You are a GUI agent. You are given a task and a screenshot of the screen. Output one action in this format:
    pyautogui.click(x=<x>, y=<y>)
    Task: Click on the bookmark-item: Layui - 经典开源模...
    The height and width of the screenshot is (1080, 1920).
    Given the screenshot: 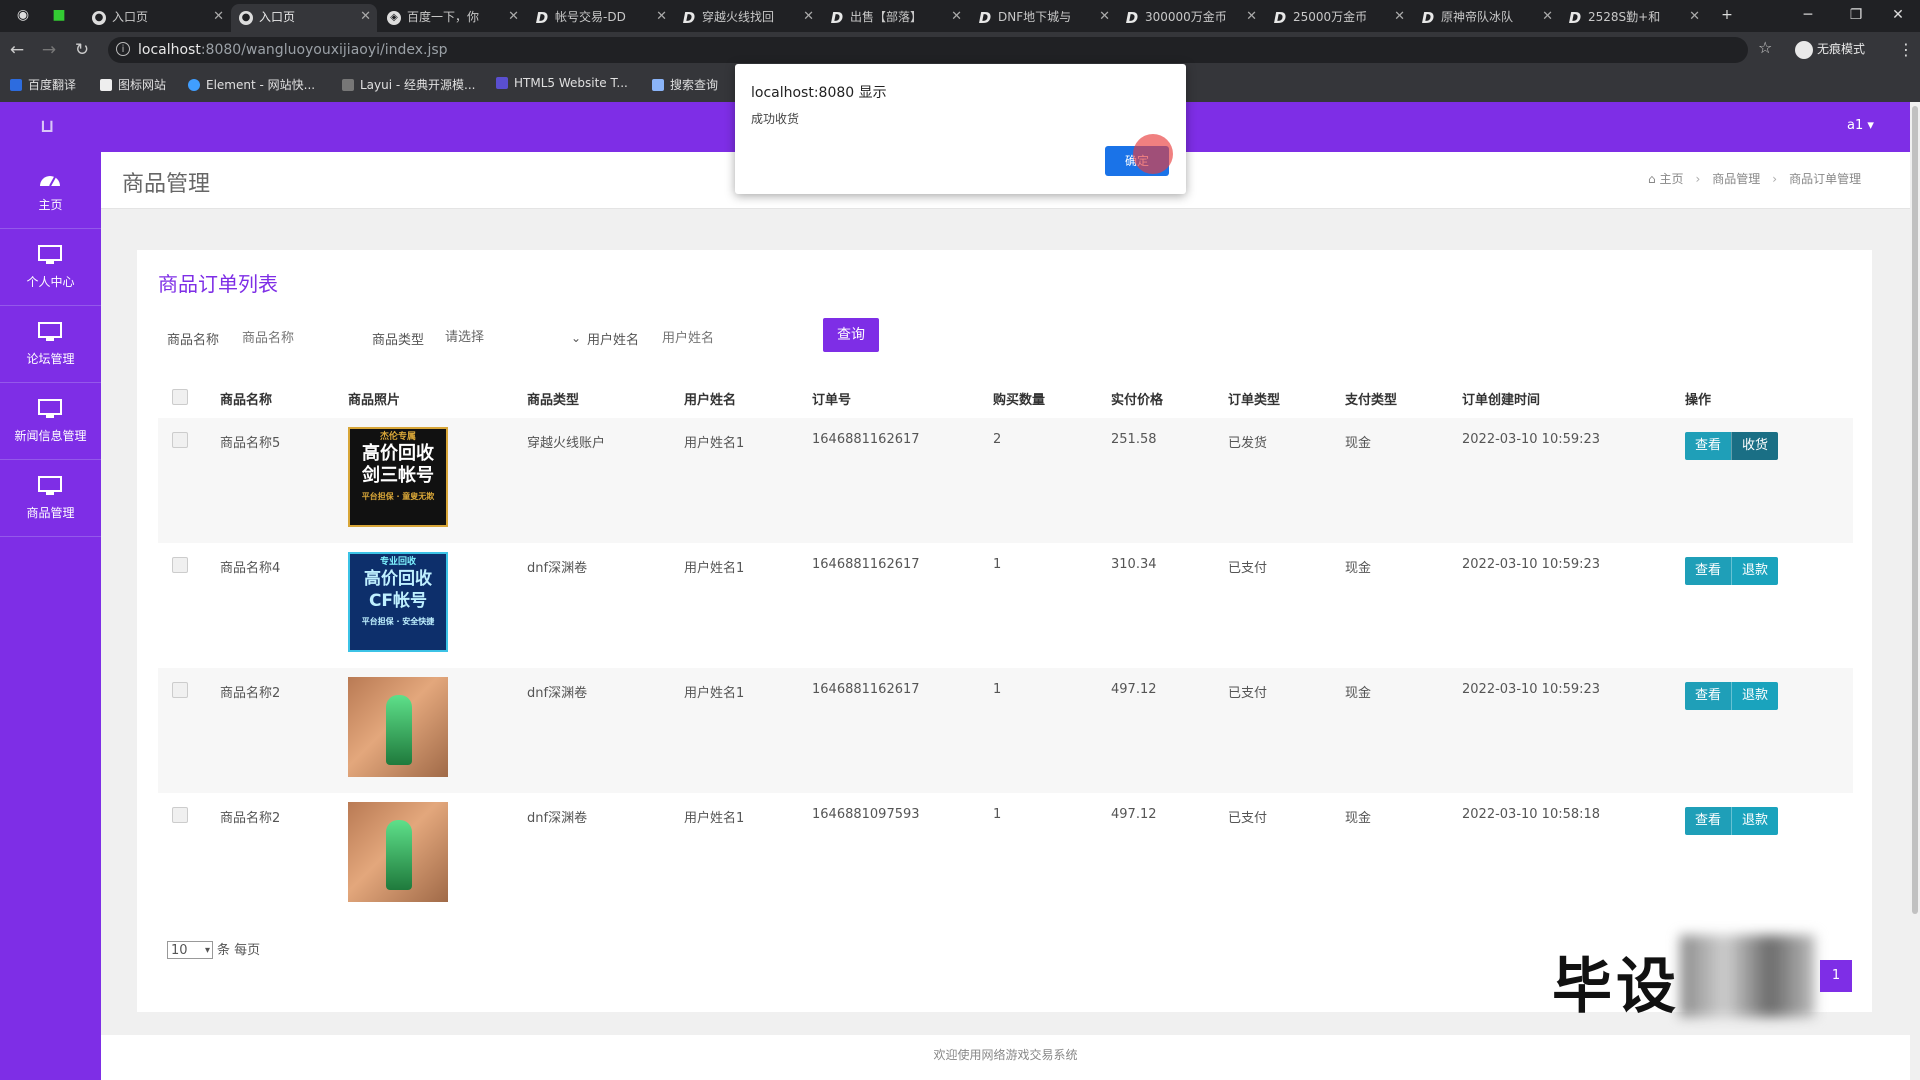 What is the action you would take?
    pyautogui.click(x=408, y=84)
    